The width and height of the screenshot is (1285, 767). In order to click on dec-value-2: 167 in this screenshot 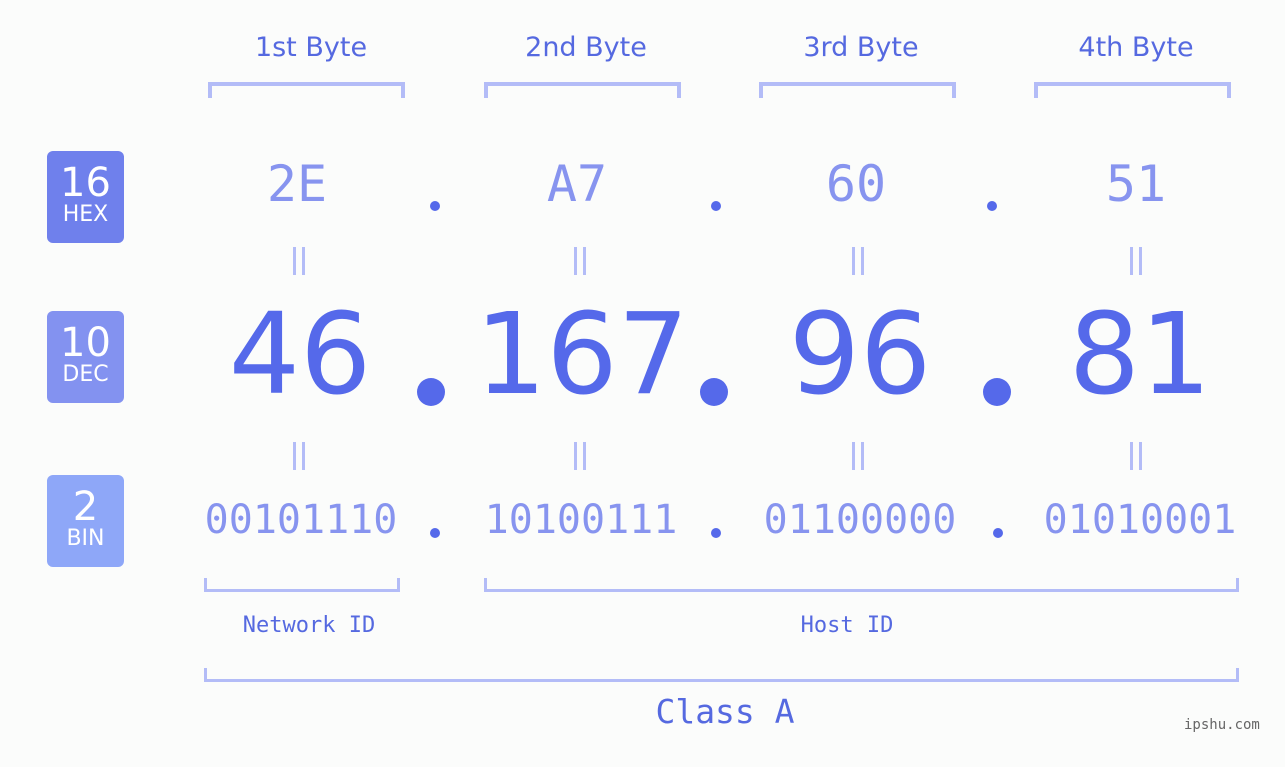, I will do `click(582, 355)`.